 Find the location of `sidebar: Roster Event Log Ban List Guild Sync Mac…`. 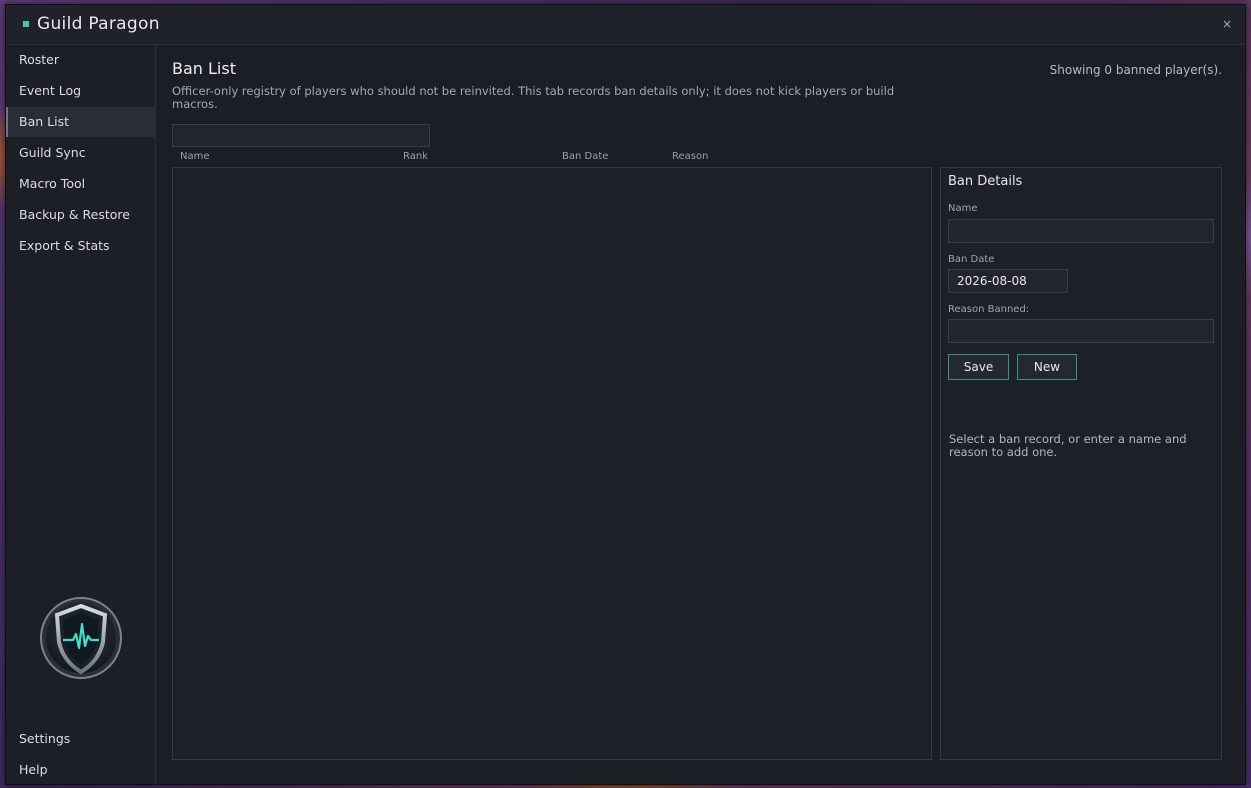

sidebar: Roster Event Log Ban List Guild Sync Mac… is located at coordinates (81, 414).